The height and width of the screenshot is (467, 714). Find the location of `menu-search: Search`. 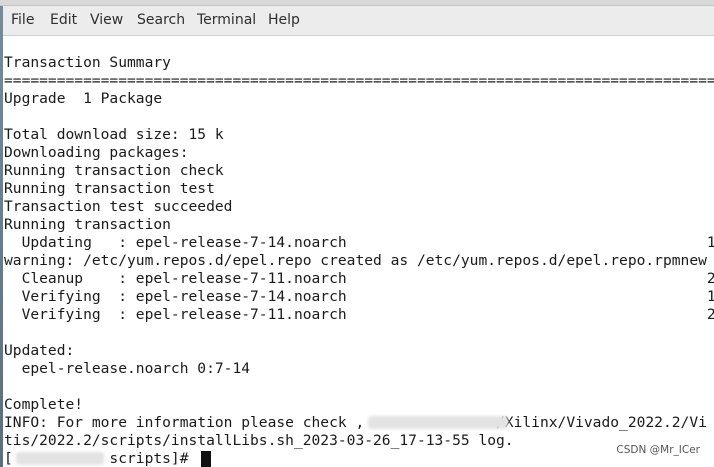

menu-search: Search is located at coordinates (161, 20).